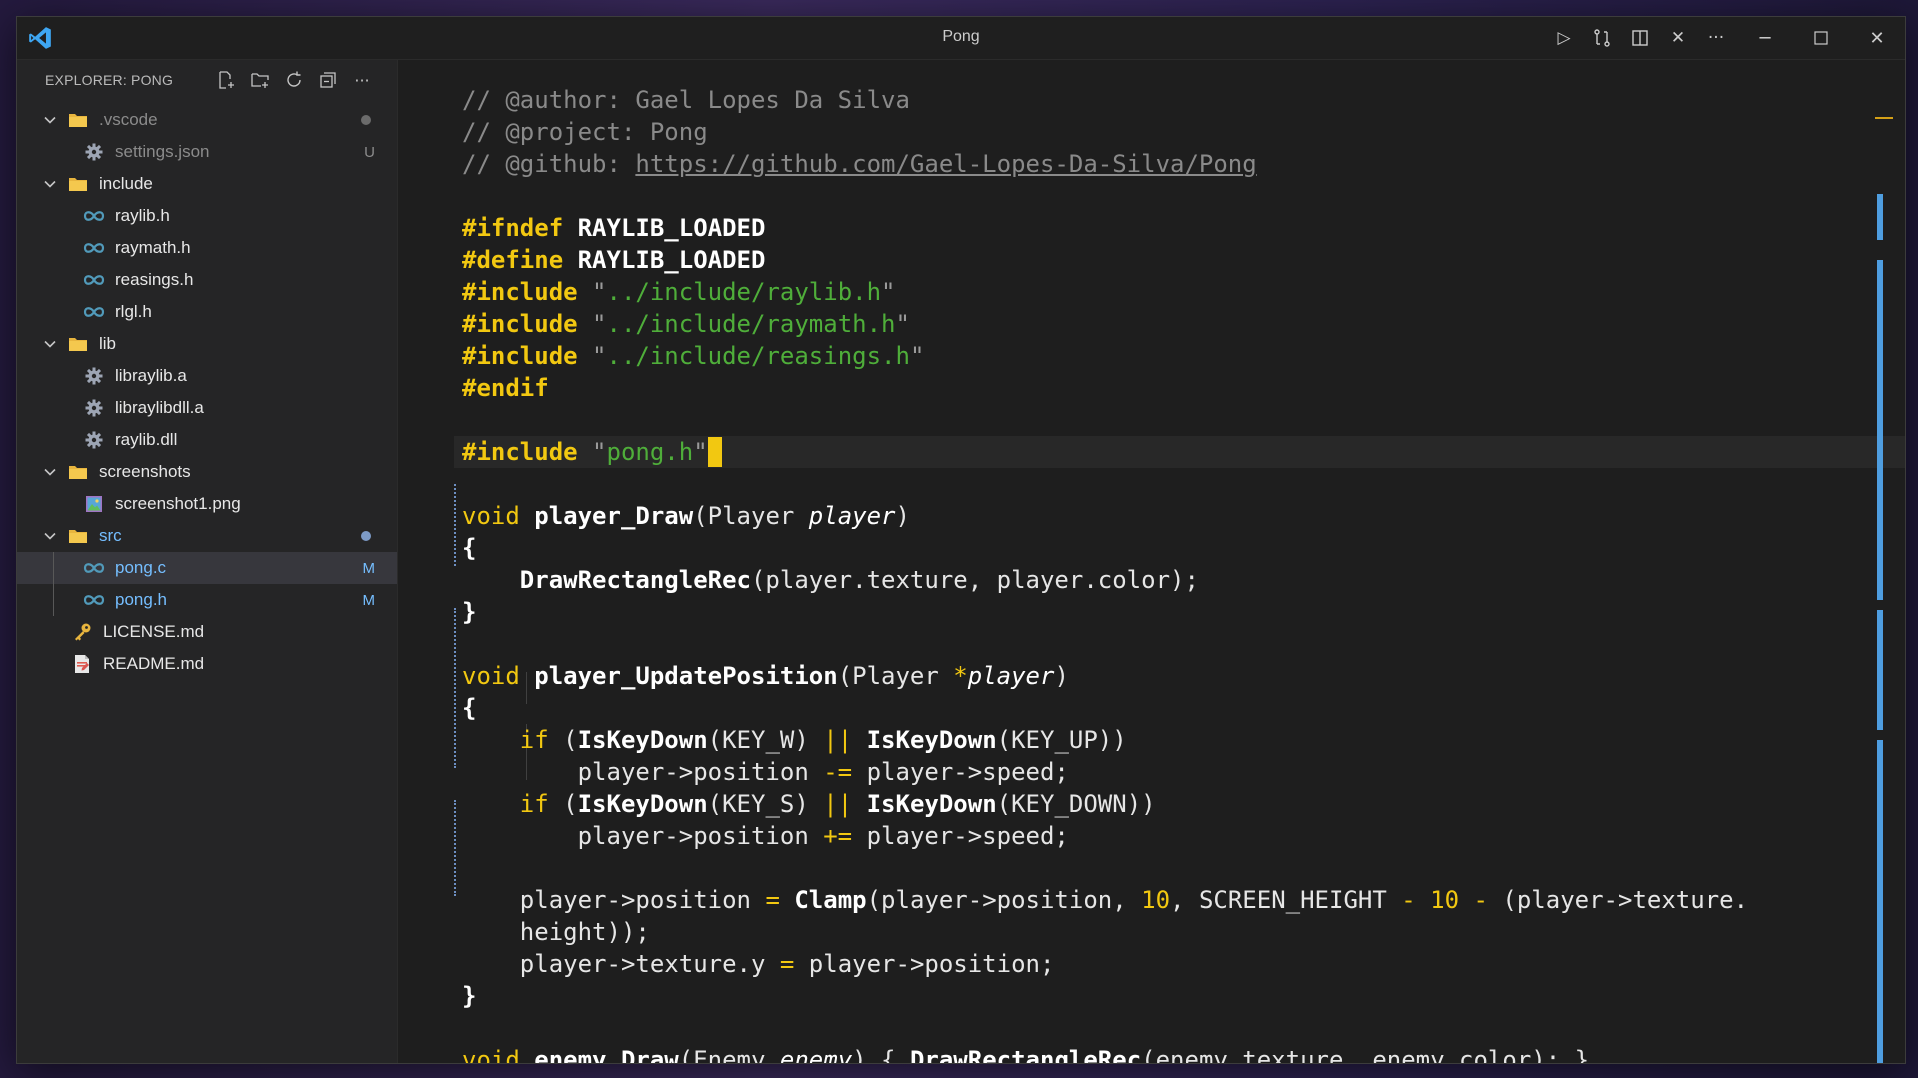 This screenshot has width=1918, height=1078. Describe the element at coordinates (207, 120) in the screenshot. I see `folder-item: .vscode` at that location.